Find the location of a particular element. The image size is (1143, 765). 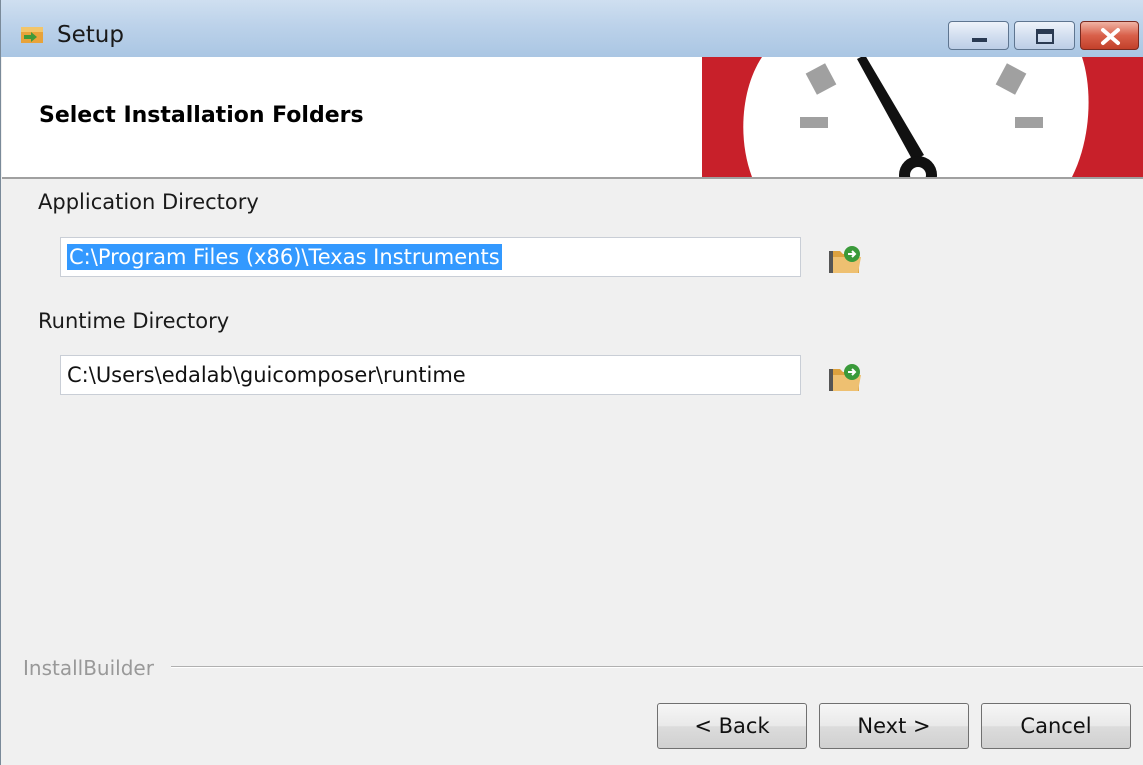

application-directory-input: C:\Program Files (x86)\Texas Instruments is located at coordinates (430, 257).